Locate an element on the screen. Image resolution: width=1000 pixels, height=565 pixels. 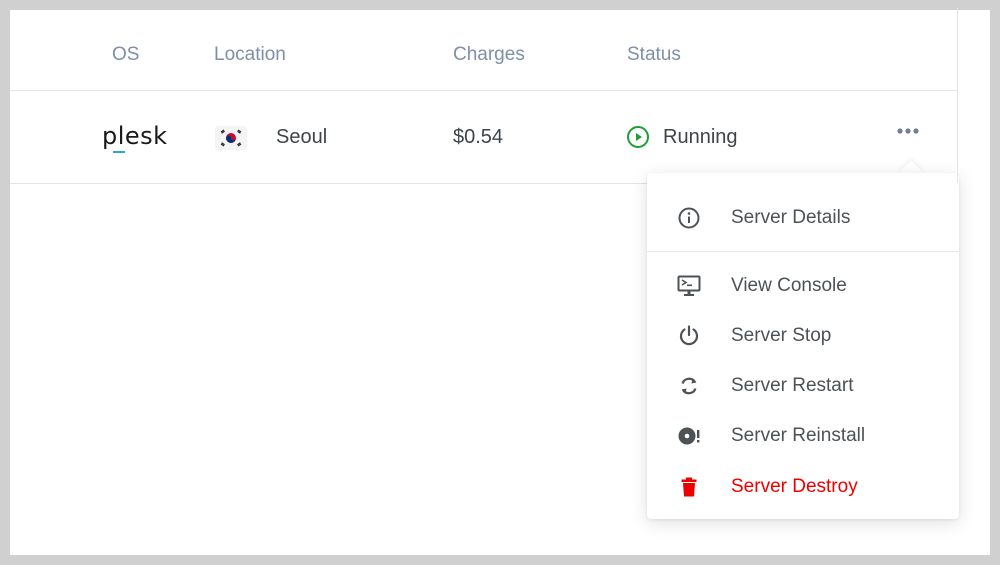
menu-item-server-reinstall: Server Reinstall is located at coordinates (803, 436).